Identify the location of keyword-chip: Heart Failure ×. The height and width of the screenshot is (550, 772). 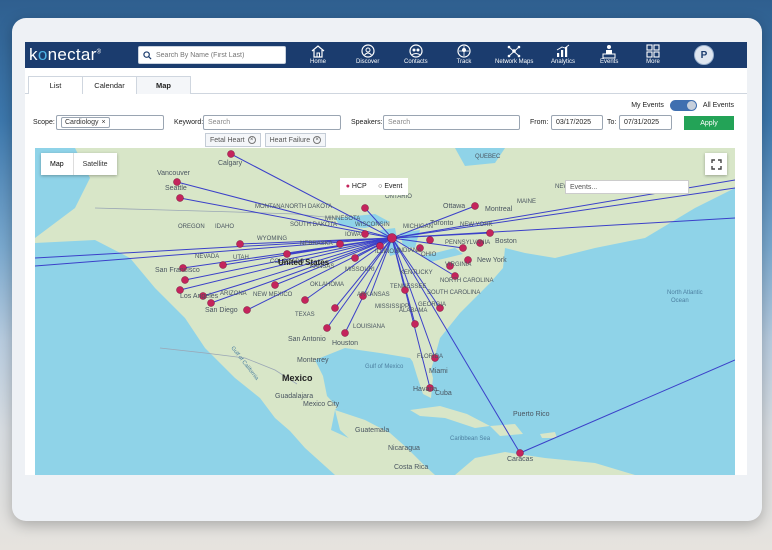
(295, 140).